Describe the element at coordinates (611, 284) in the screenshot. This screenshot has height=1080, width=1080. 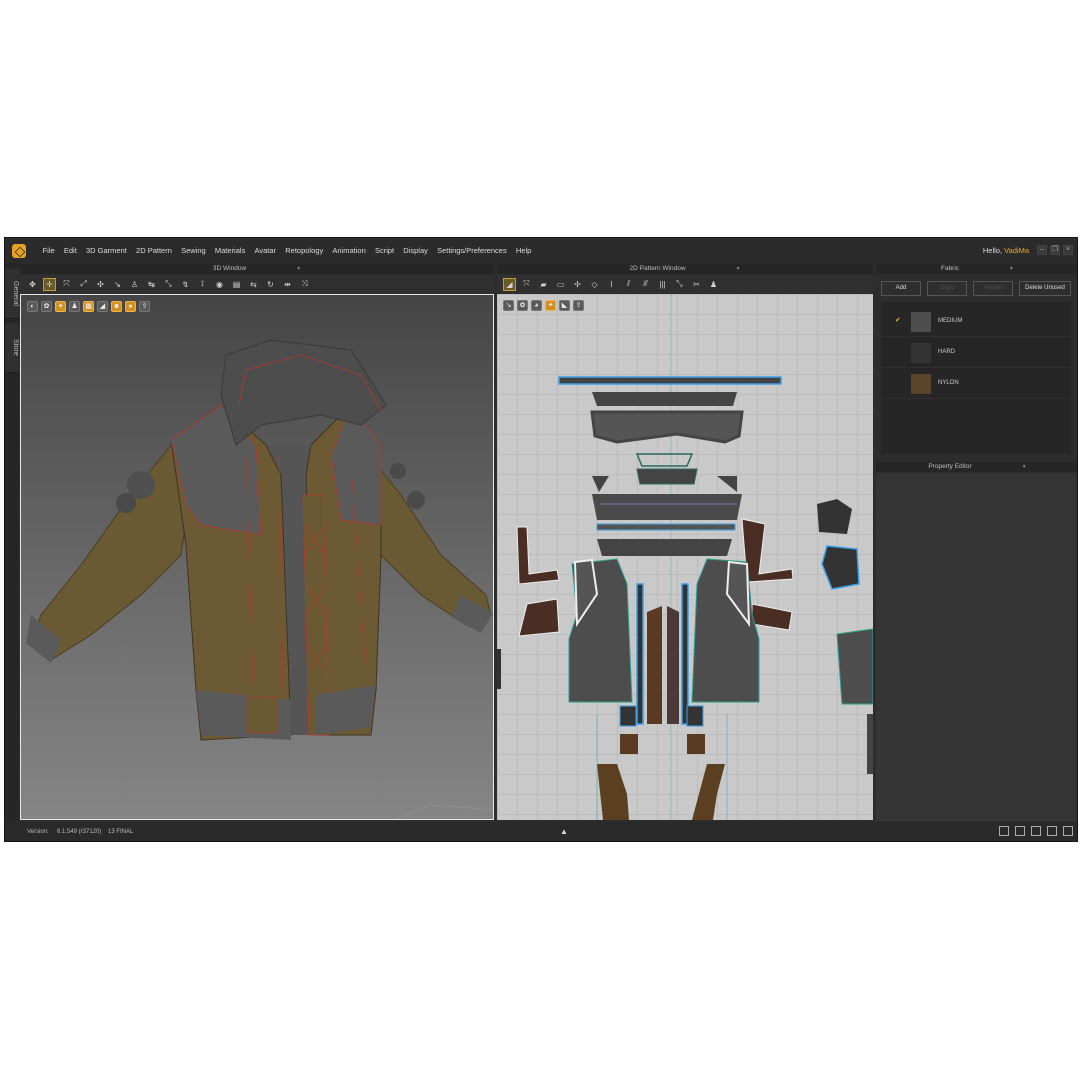
I see `notch-icon: ⌇` at that location.